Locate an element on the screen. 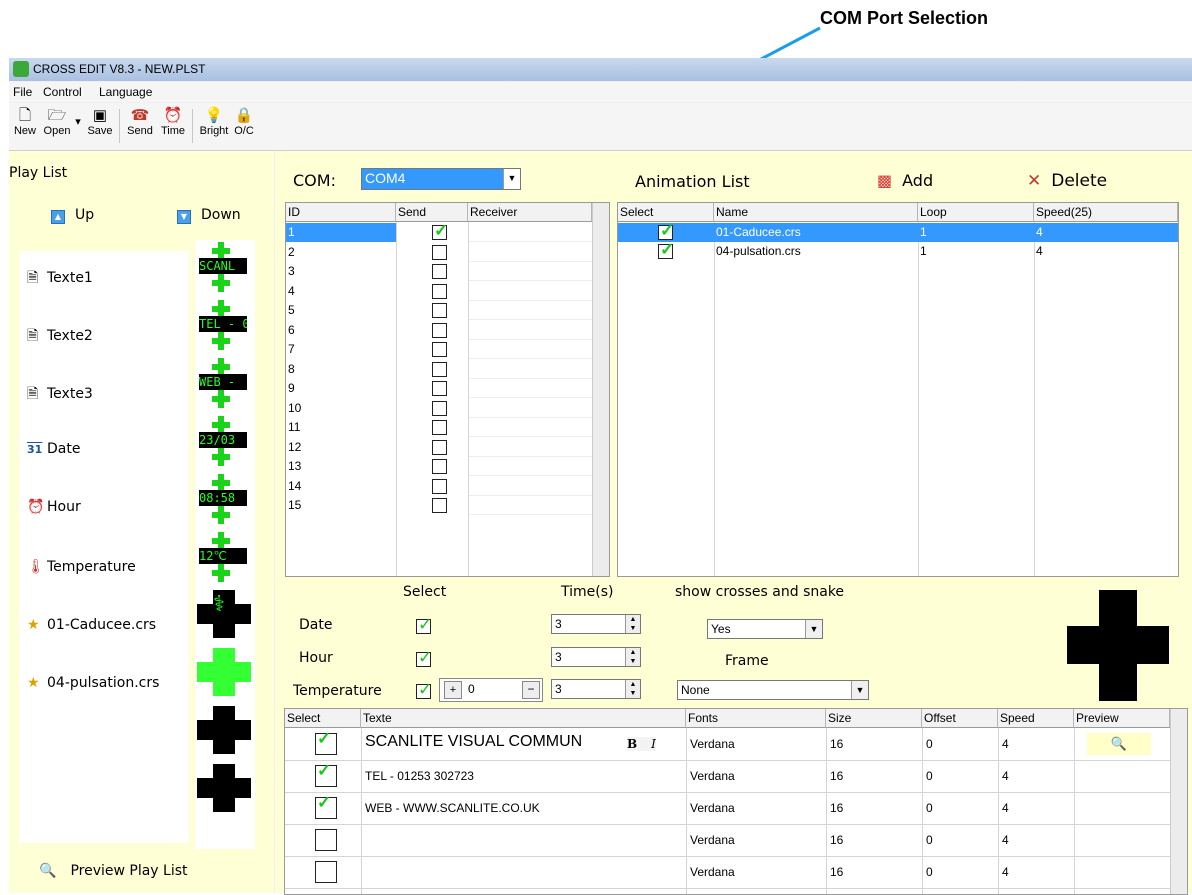 This screenshot has width=1192, height=895. text-cell: WEB - WWW.SCANLITE.CO.UK is located at coordinates (523, 808).